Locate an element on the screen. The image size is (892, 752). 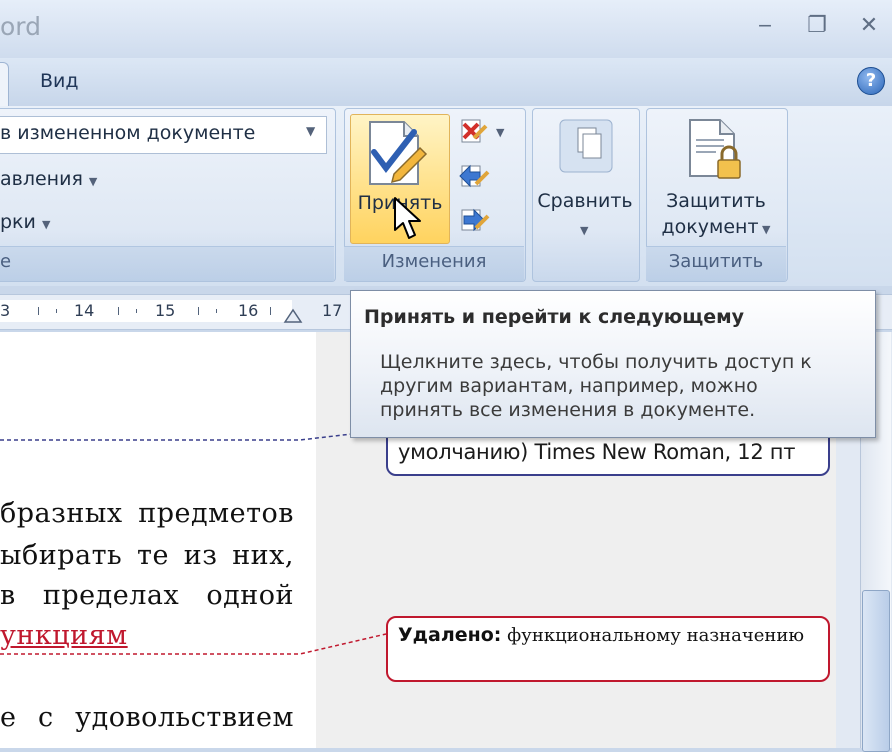
protect-label-line1: Защитить is located at coordinates (716, 201).